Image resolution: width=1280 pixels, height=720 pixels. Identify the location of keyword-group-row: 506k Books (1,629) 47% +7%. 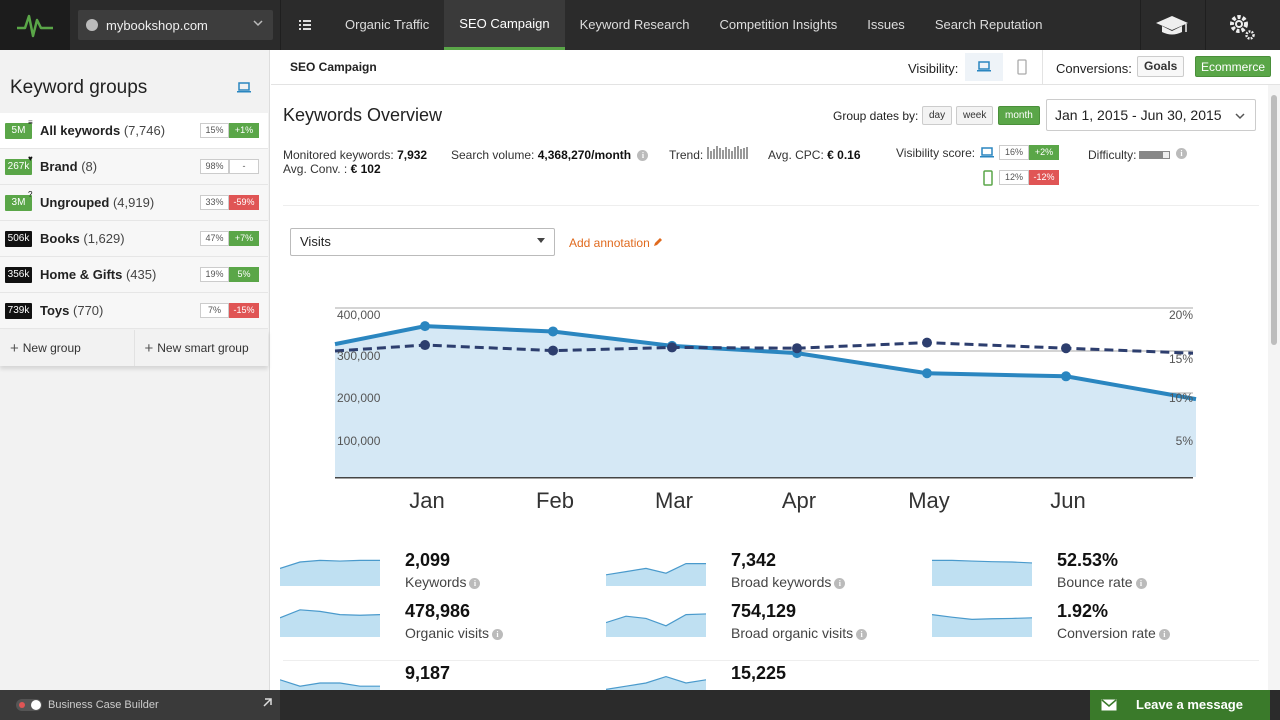
(134, 239).